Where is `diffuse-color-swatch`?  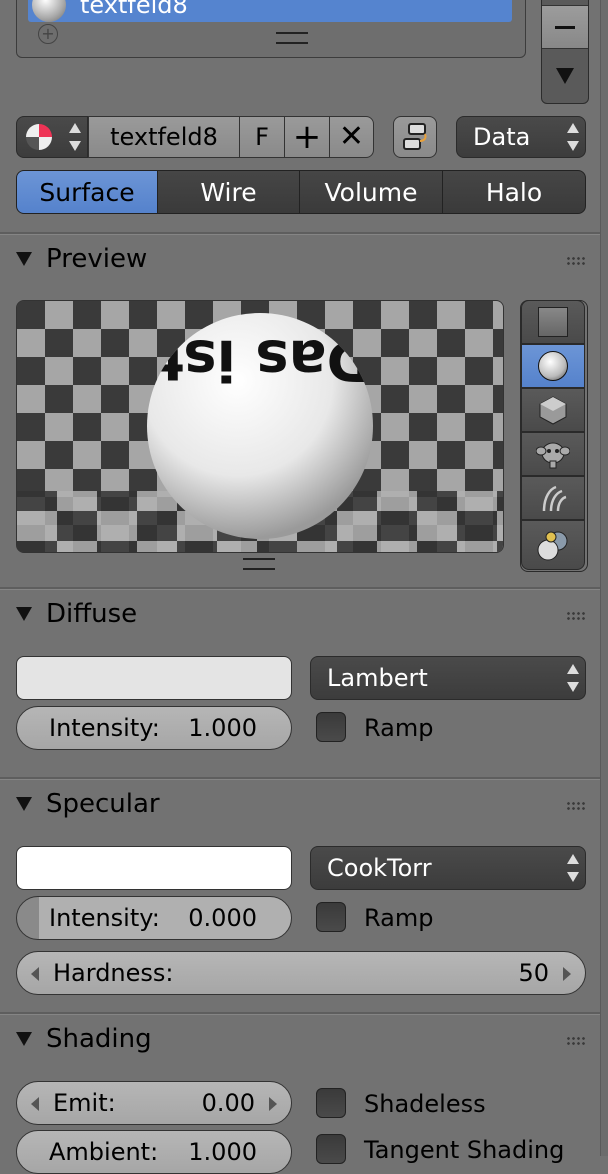
diffuse-color-swatch is located at coordinates (154, 678).